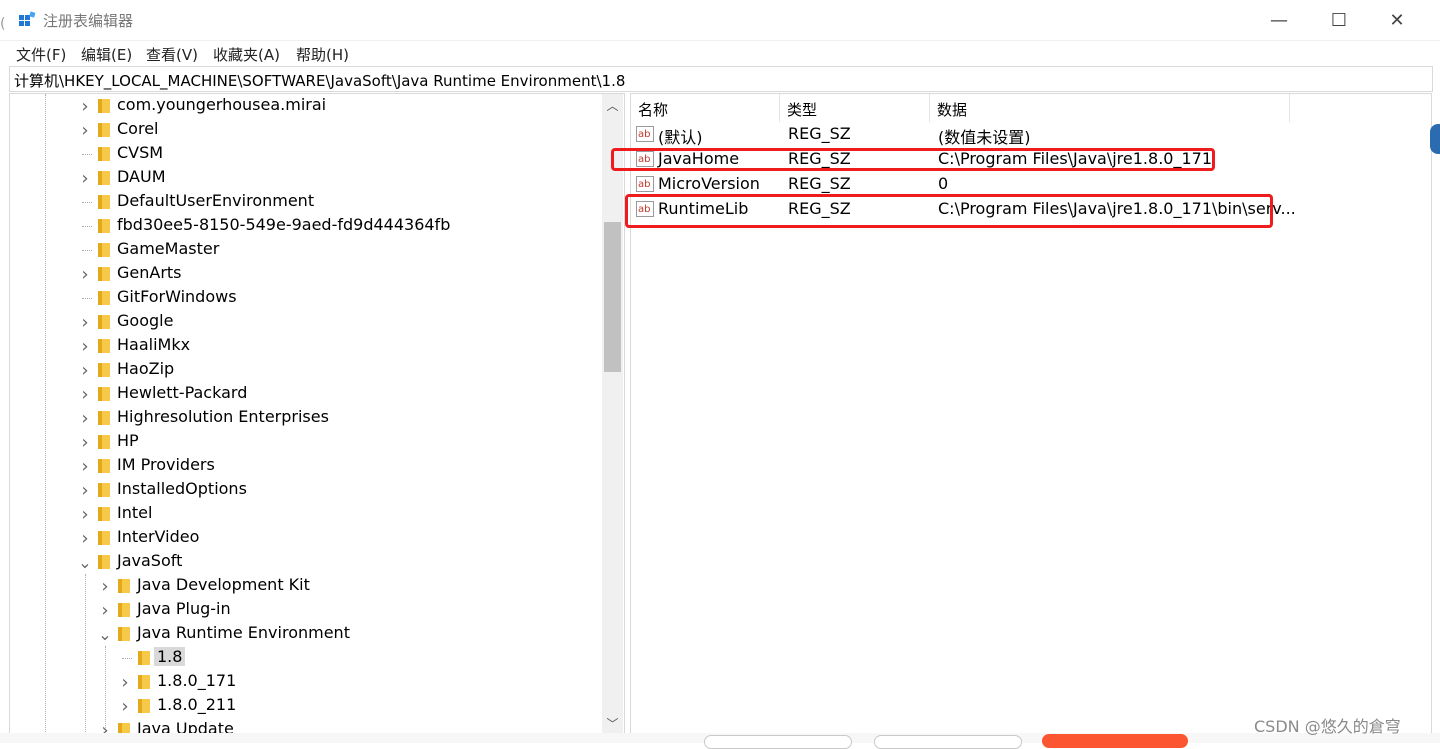 The image size is (1440, 749). What do you see at coordinates (305, 586) in the screenshot?
I see `tree-item: › Java Development Kit` at bounding box center [305, 586].